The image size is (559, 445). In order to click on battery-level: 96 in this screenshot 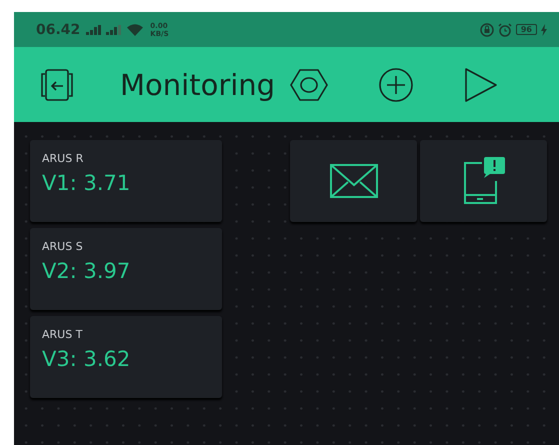, I will do `click(526, 29)`.